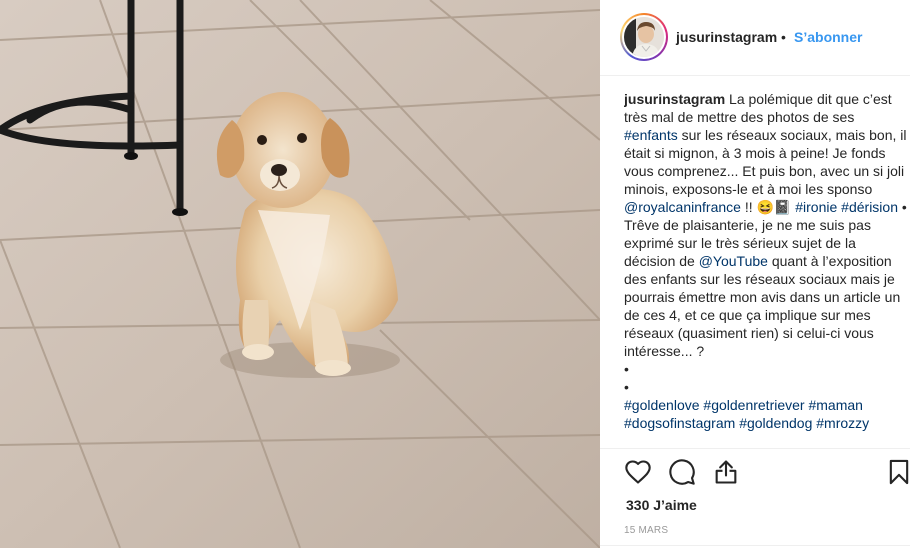 This screenshot has width=920, height=548. Describe the element at coordinates (753, 405) in the screenshot. I see `hashtag-link: #goldenretriever` at that location.